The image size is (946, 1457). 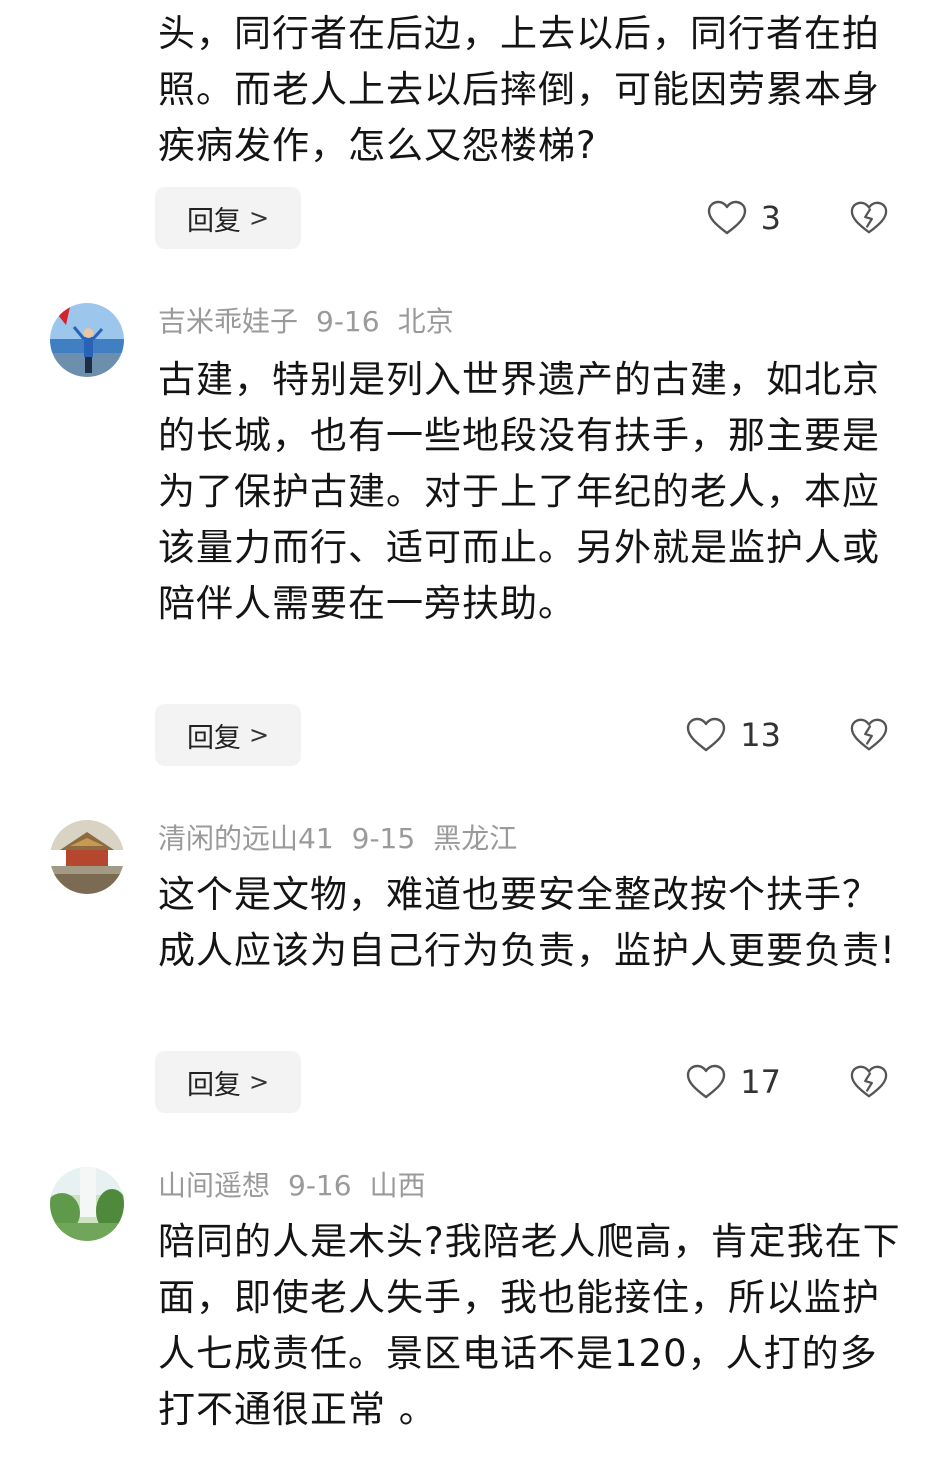 I want to click on comment-location: 北京, so click(x=425, y=321).